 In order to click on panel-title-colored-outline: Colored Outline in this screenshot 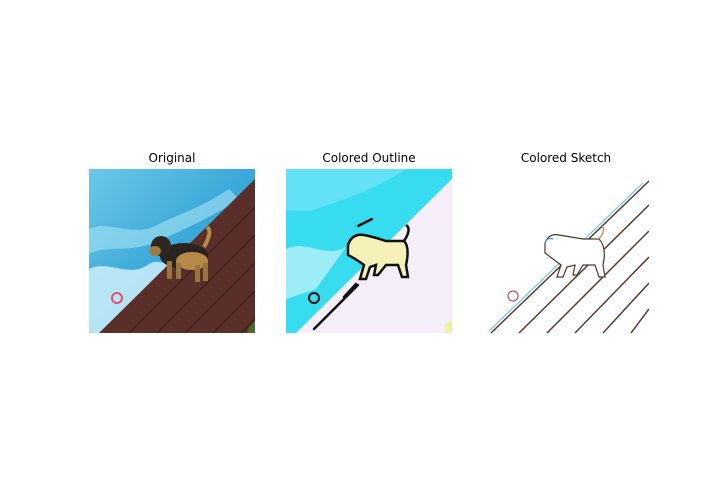, I will do `click(369, 158)`.